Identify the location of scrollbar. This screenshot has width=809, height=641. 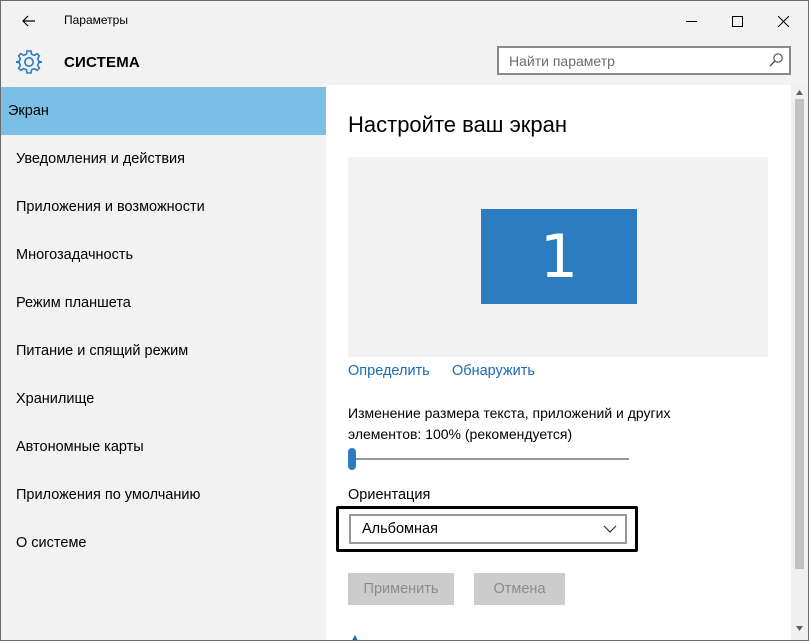
(799, 362).